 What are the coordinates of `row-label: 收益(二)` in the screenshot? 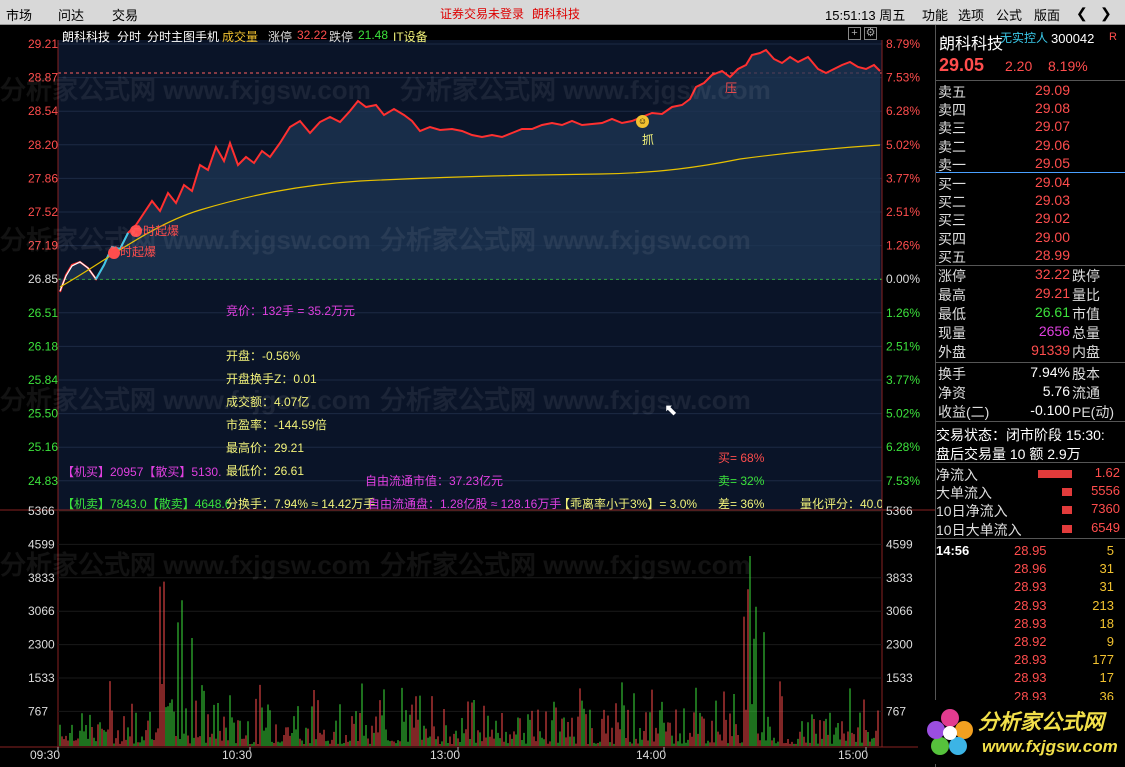 It's located at (964, 412).